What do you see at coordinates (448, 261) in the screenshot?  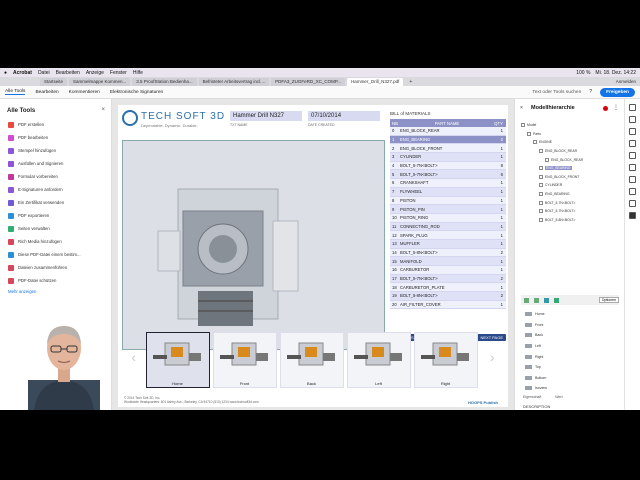 I see `bom-row: 15 MANIFOLD 1` at bounding box center [448, 261].